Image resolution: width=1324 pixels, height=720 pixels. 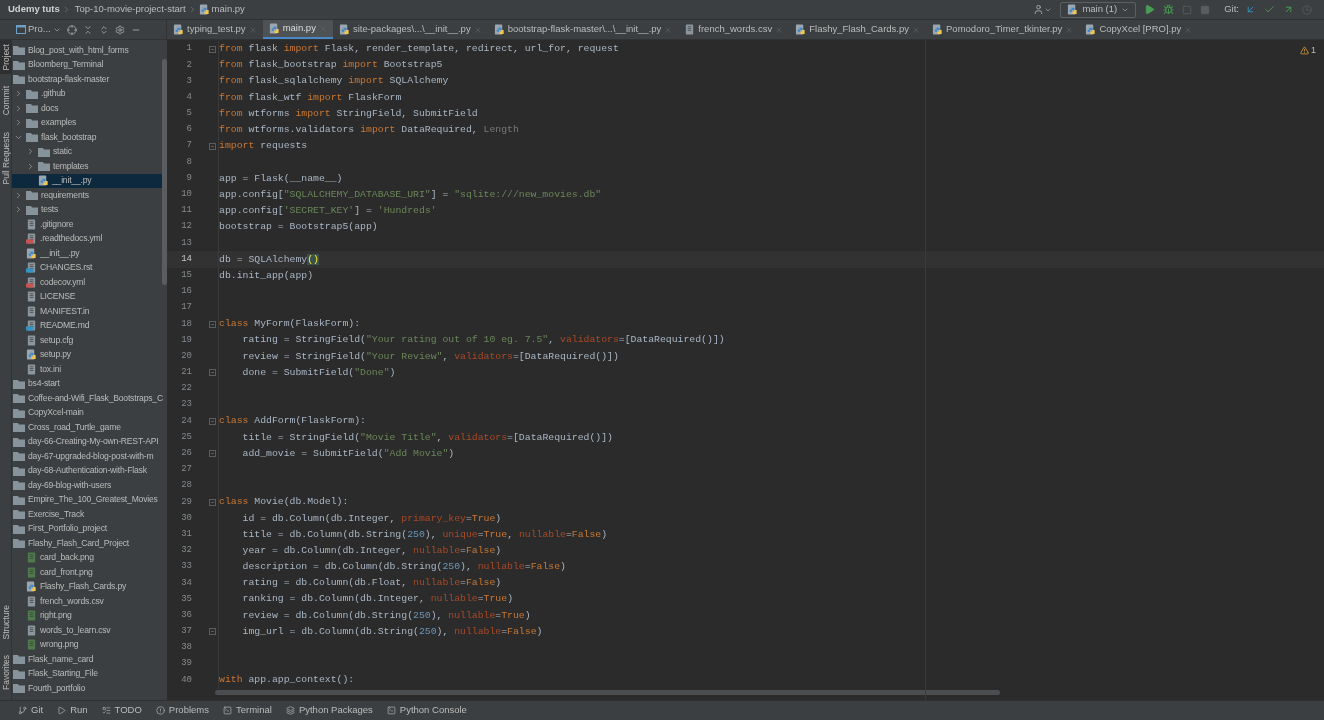 What do you see at coordinates (1150, 9) in the screenshot?
I see `run-icon` at bounding box center [1150, 9].